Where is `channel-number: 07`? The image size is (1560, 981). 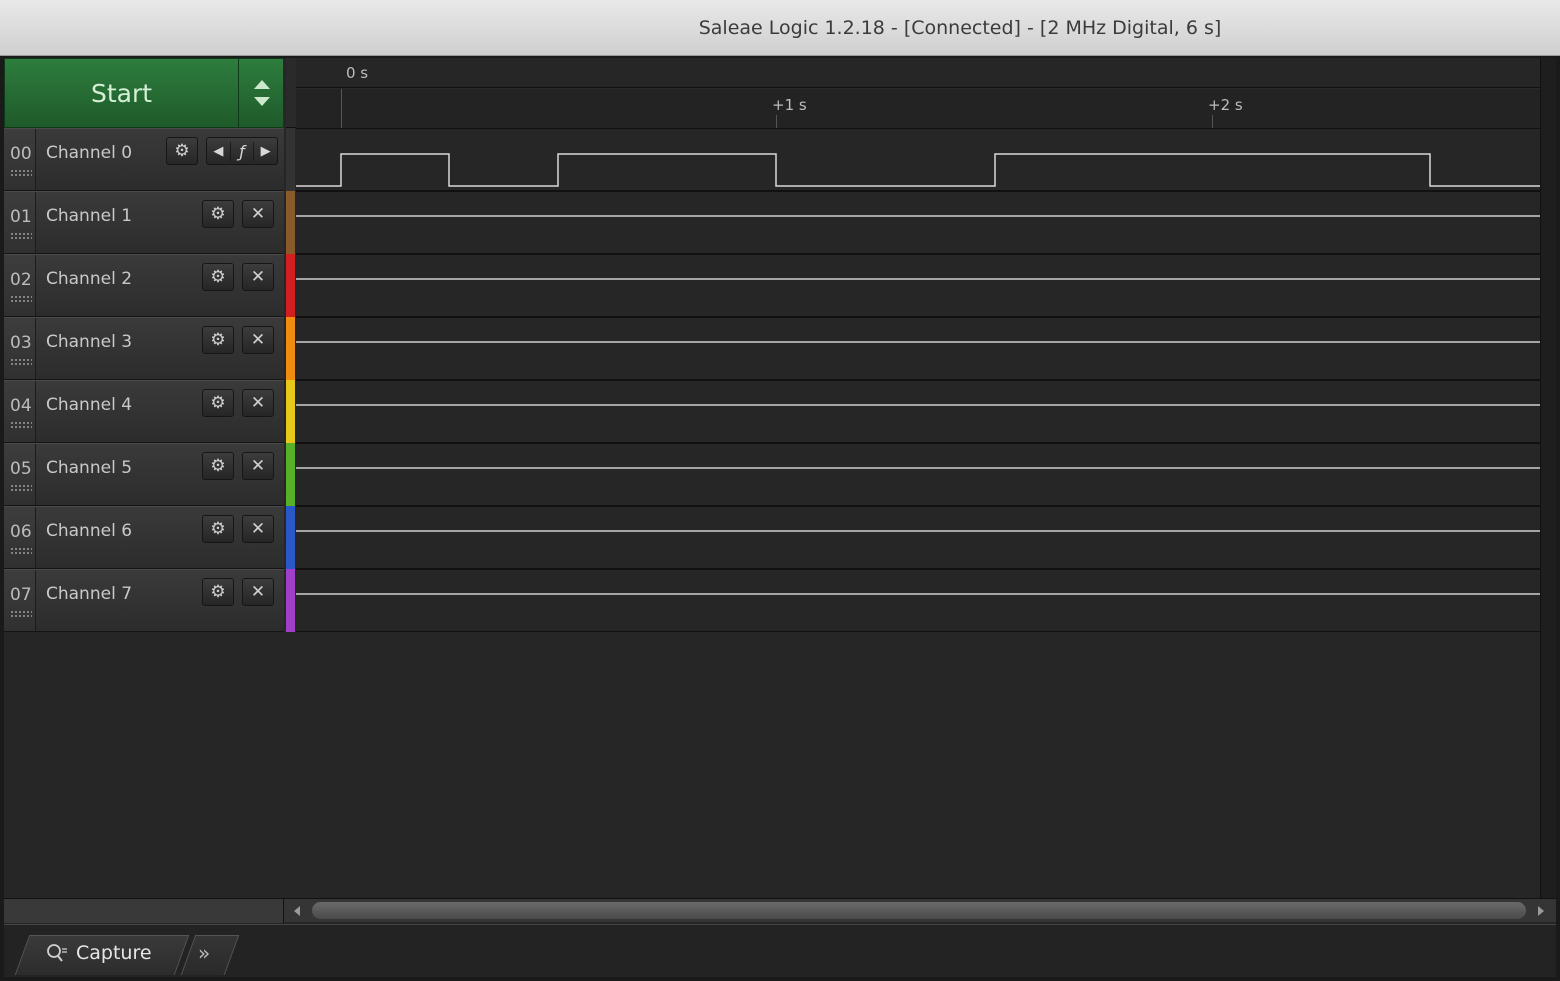 channel-number: 07 is located at coordinates (21, 595).